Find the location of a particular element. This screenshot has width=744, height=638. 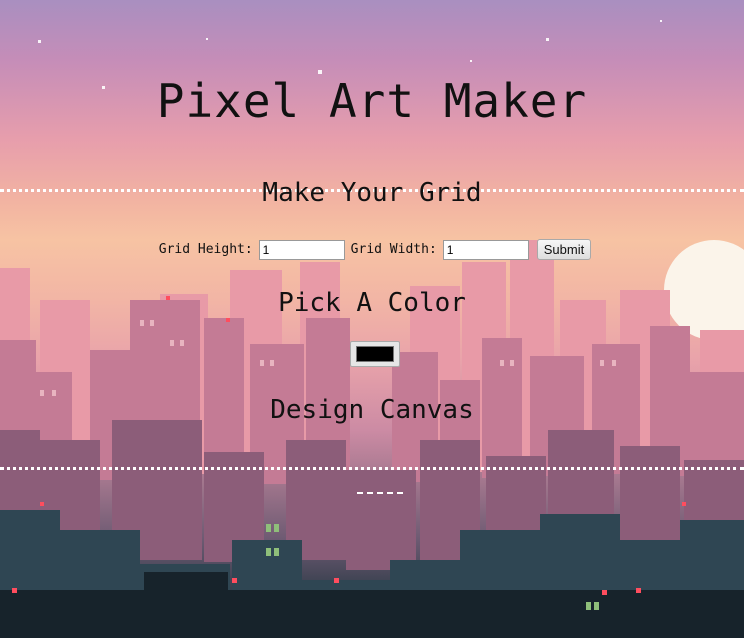

pixel-canvas is located at coordinates (380, 498).